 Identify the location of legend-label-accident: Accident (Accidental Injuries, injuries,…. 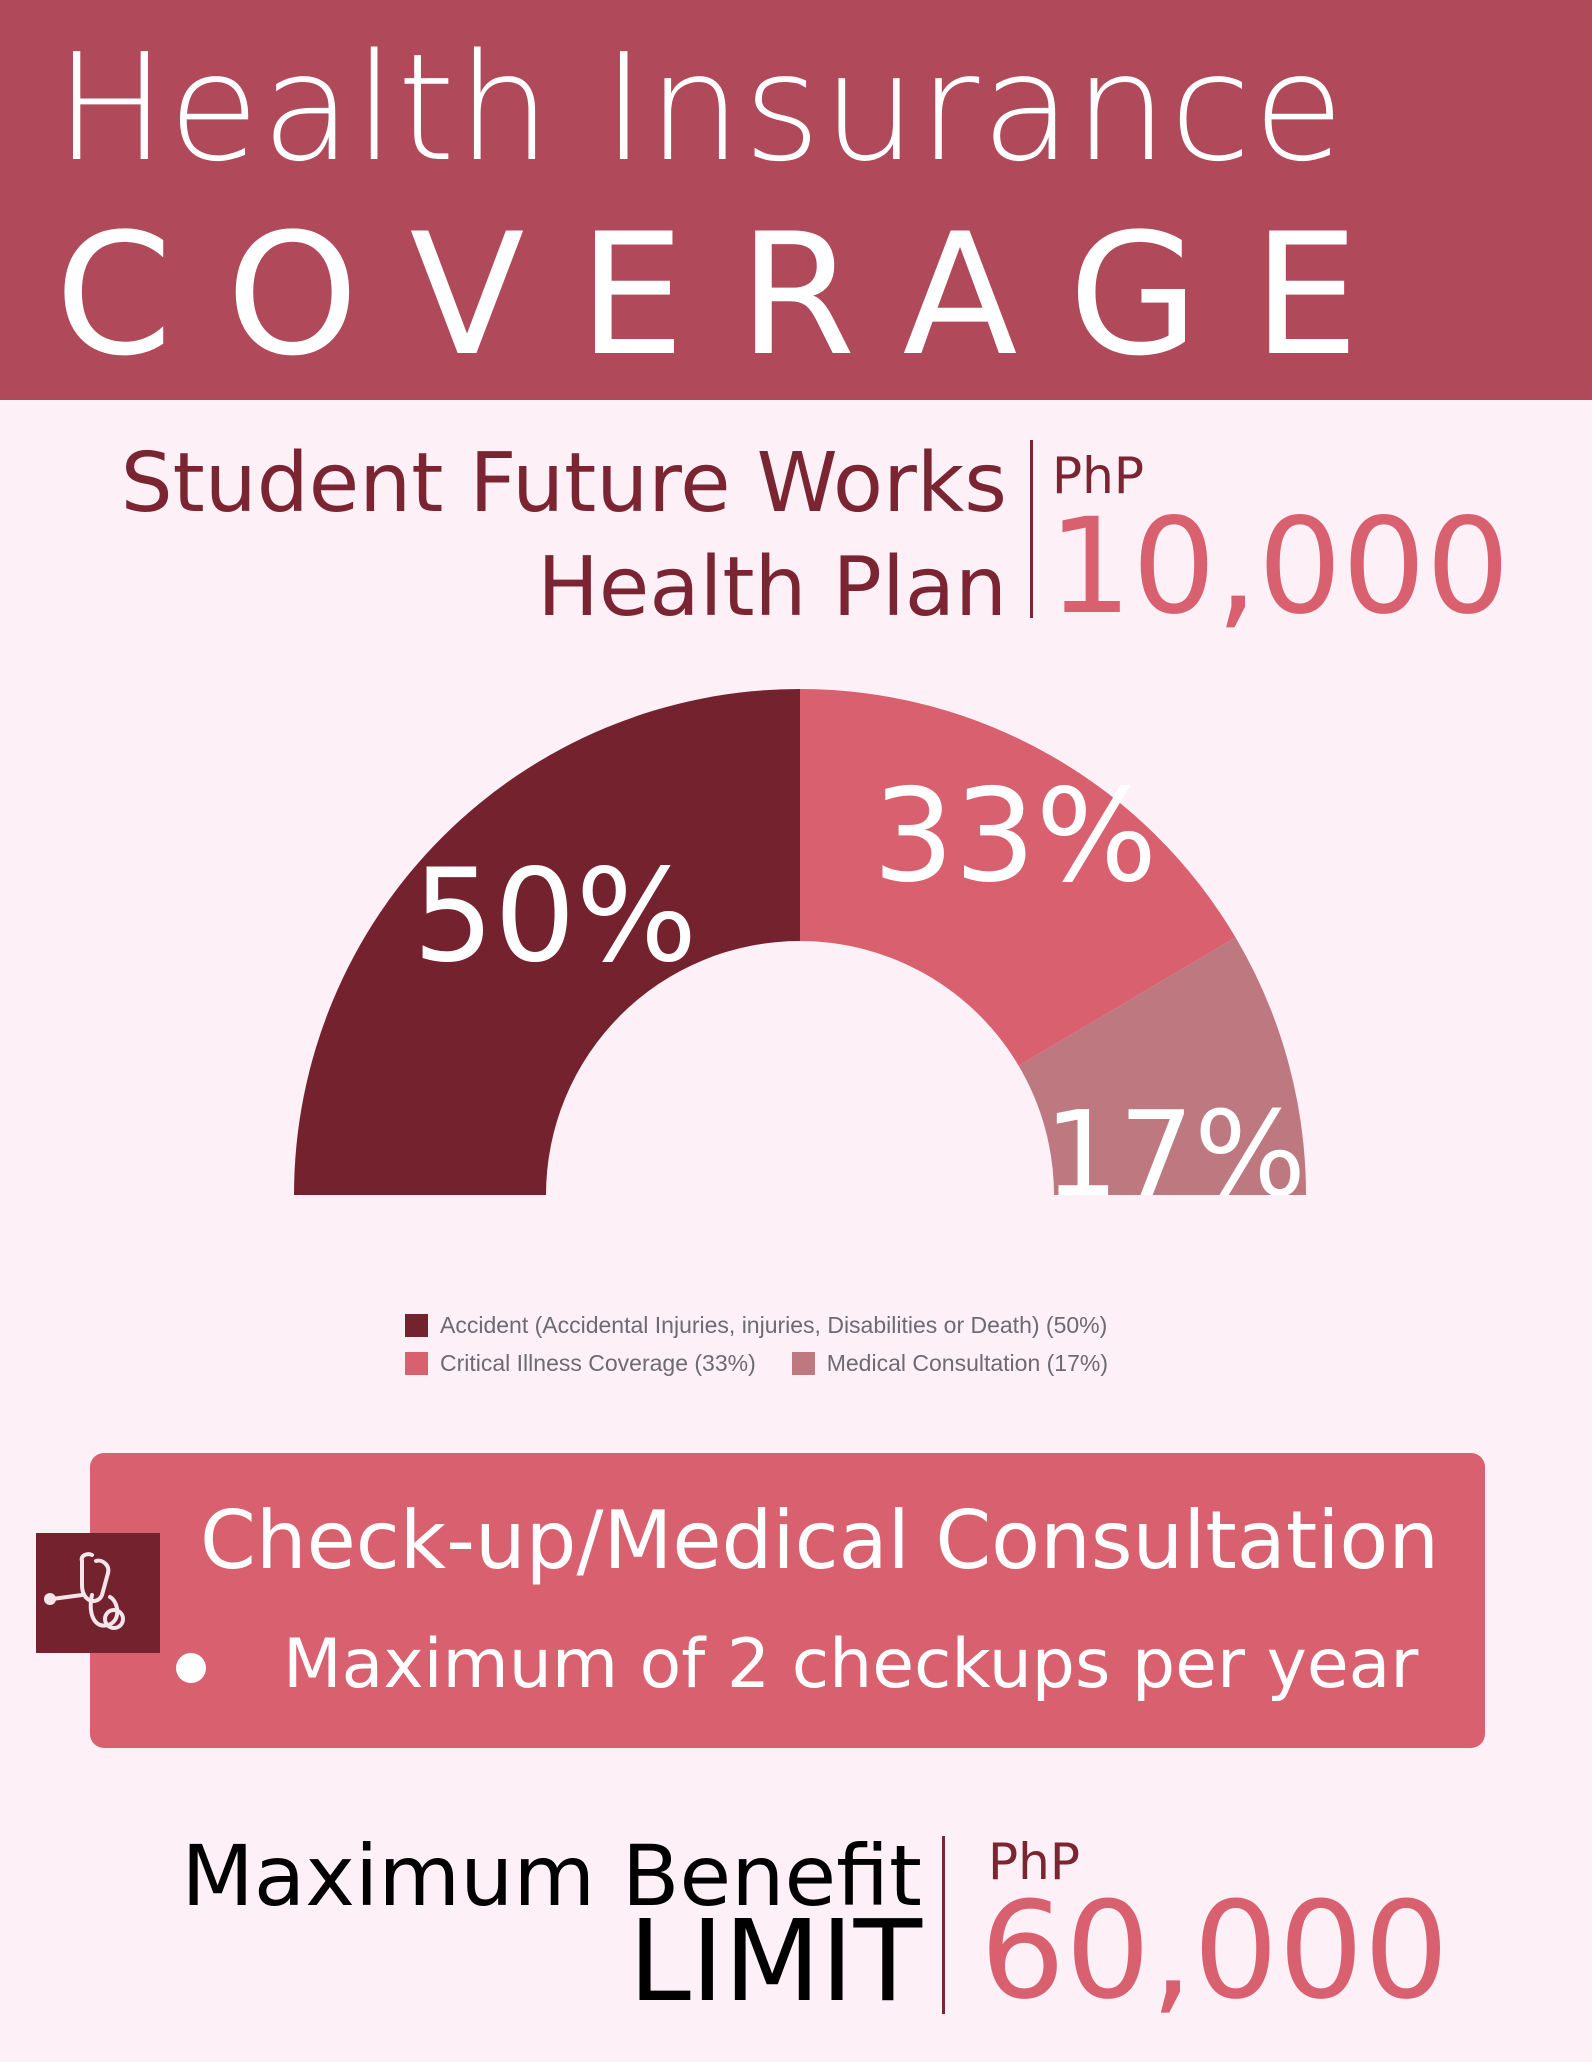
(774, 1324).